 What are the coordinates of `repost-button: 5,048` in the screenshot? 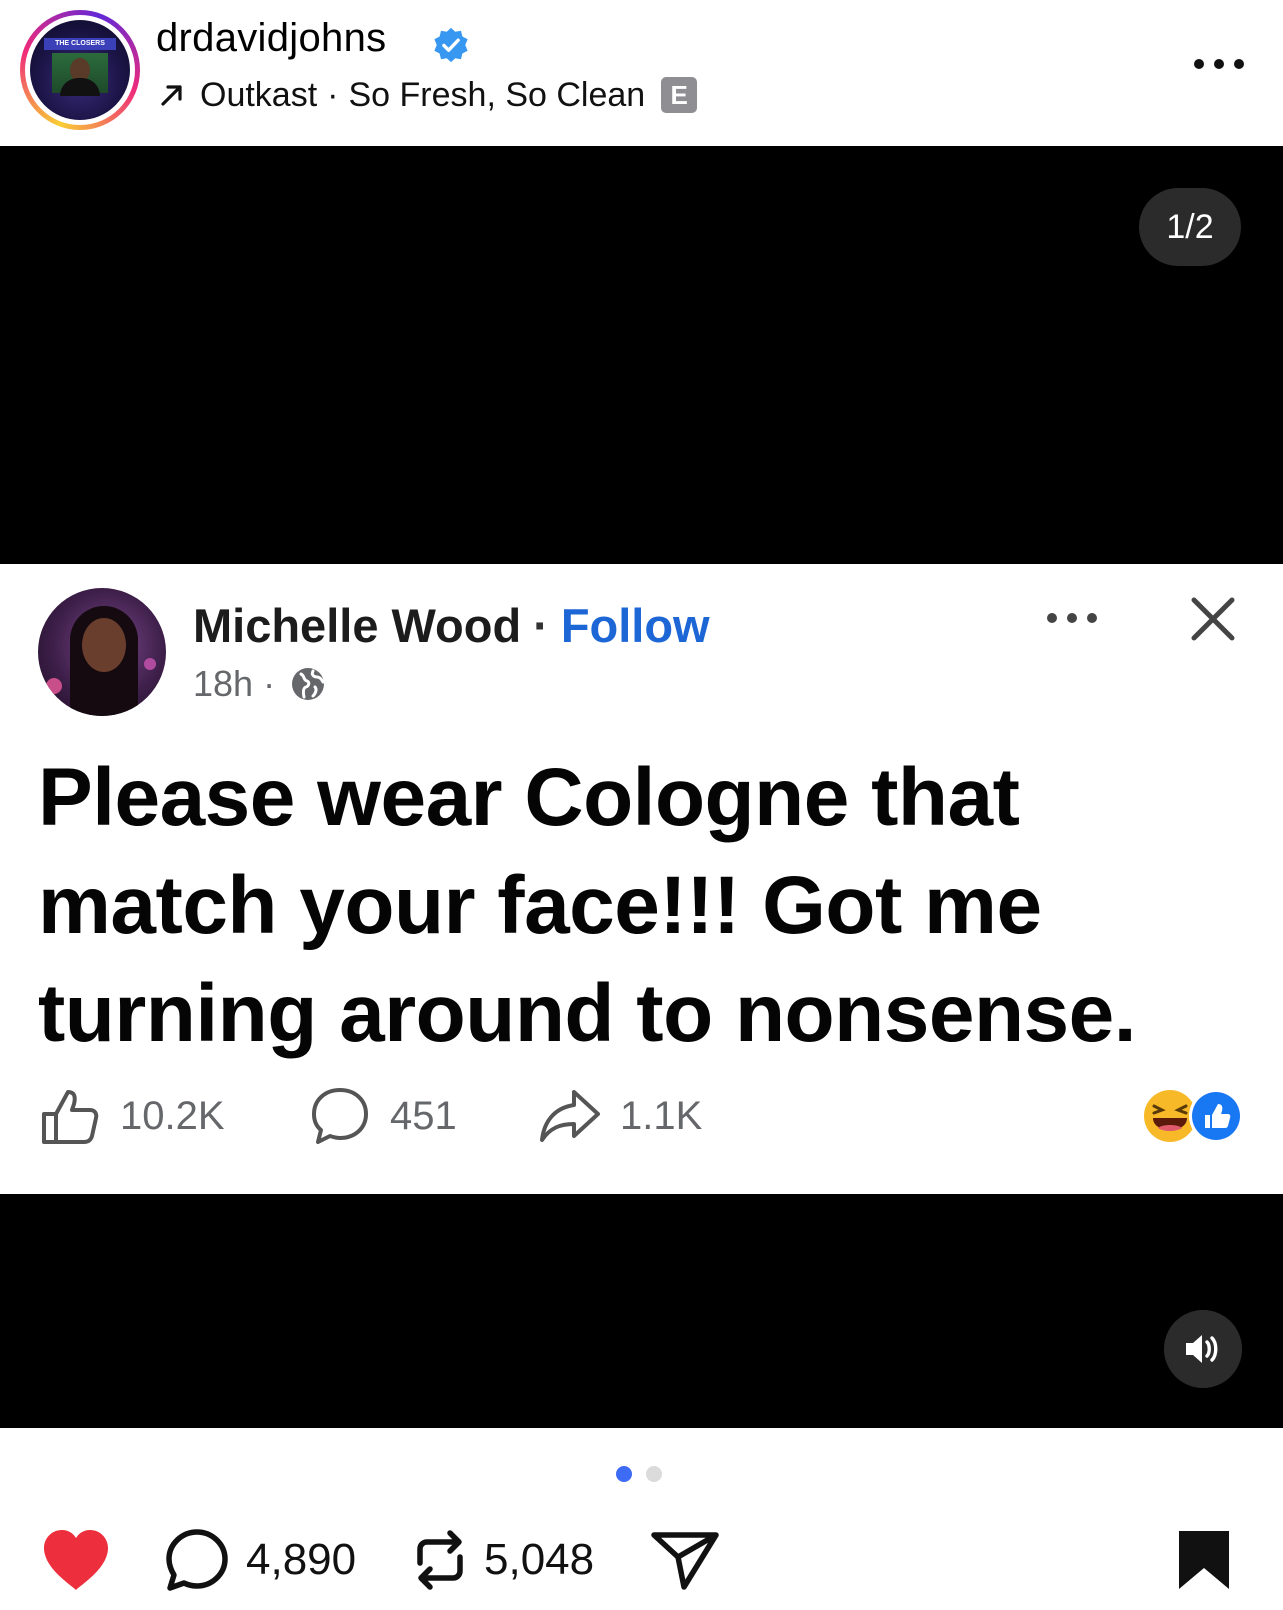 It's located at (503, 1560).